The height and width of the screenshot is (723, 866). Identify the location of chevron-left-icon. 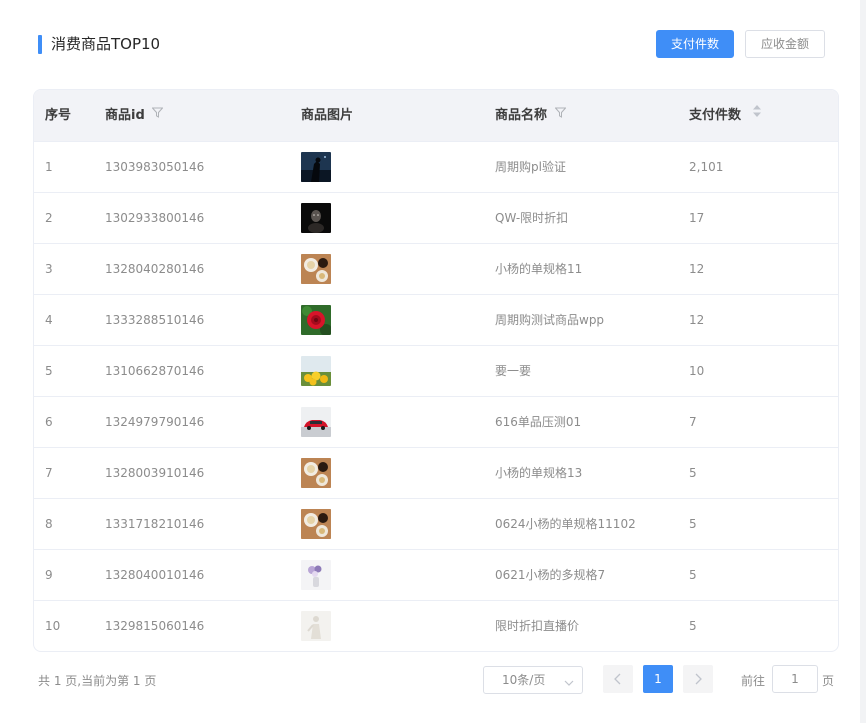
(617, 679).